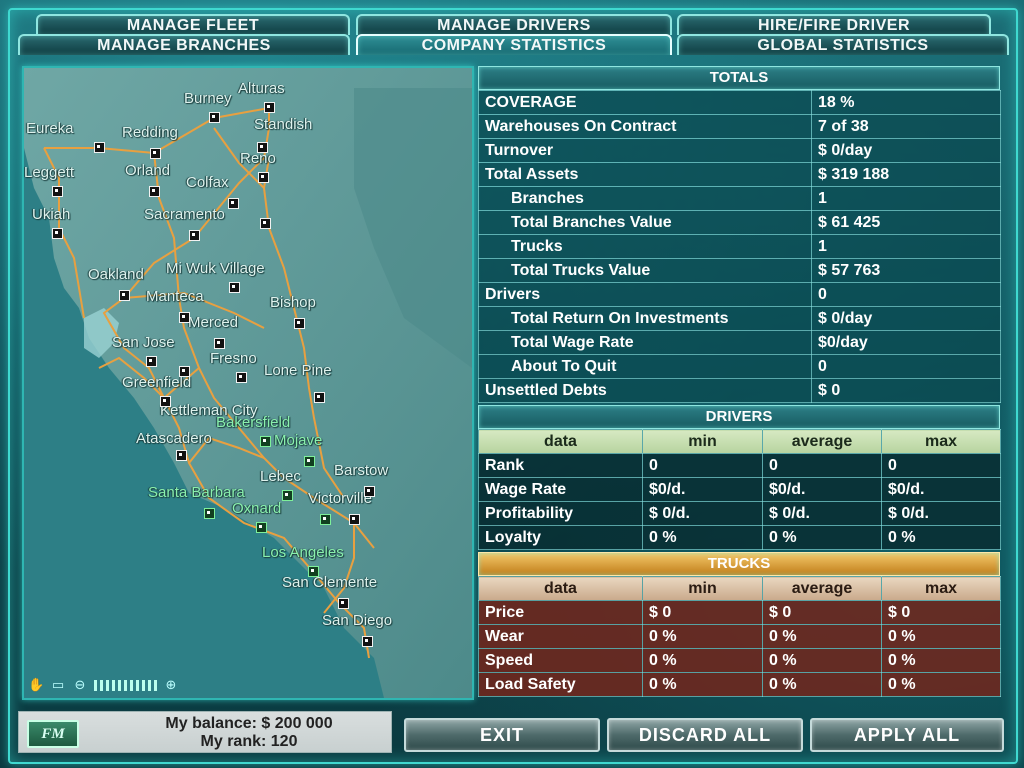 The width and height of the screenshot is (1024, 768). Describe the element at coordinates (739, 102) in the screenshot. I see `totals-row: COVERAGE 18 %` at that location.